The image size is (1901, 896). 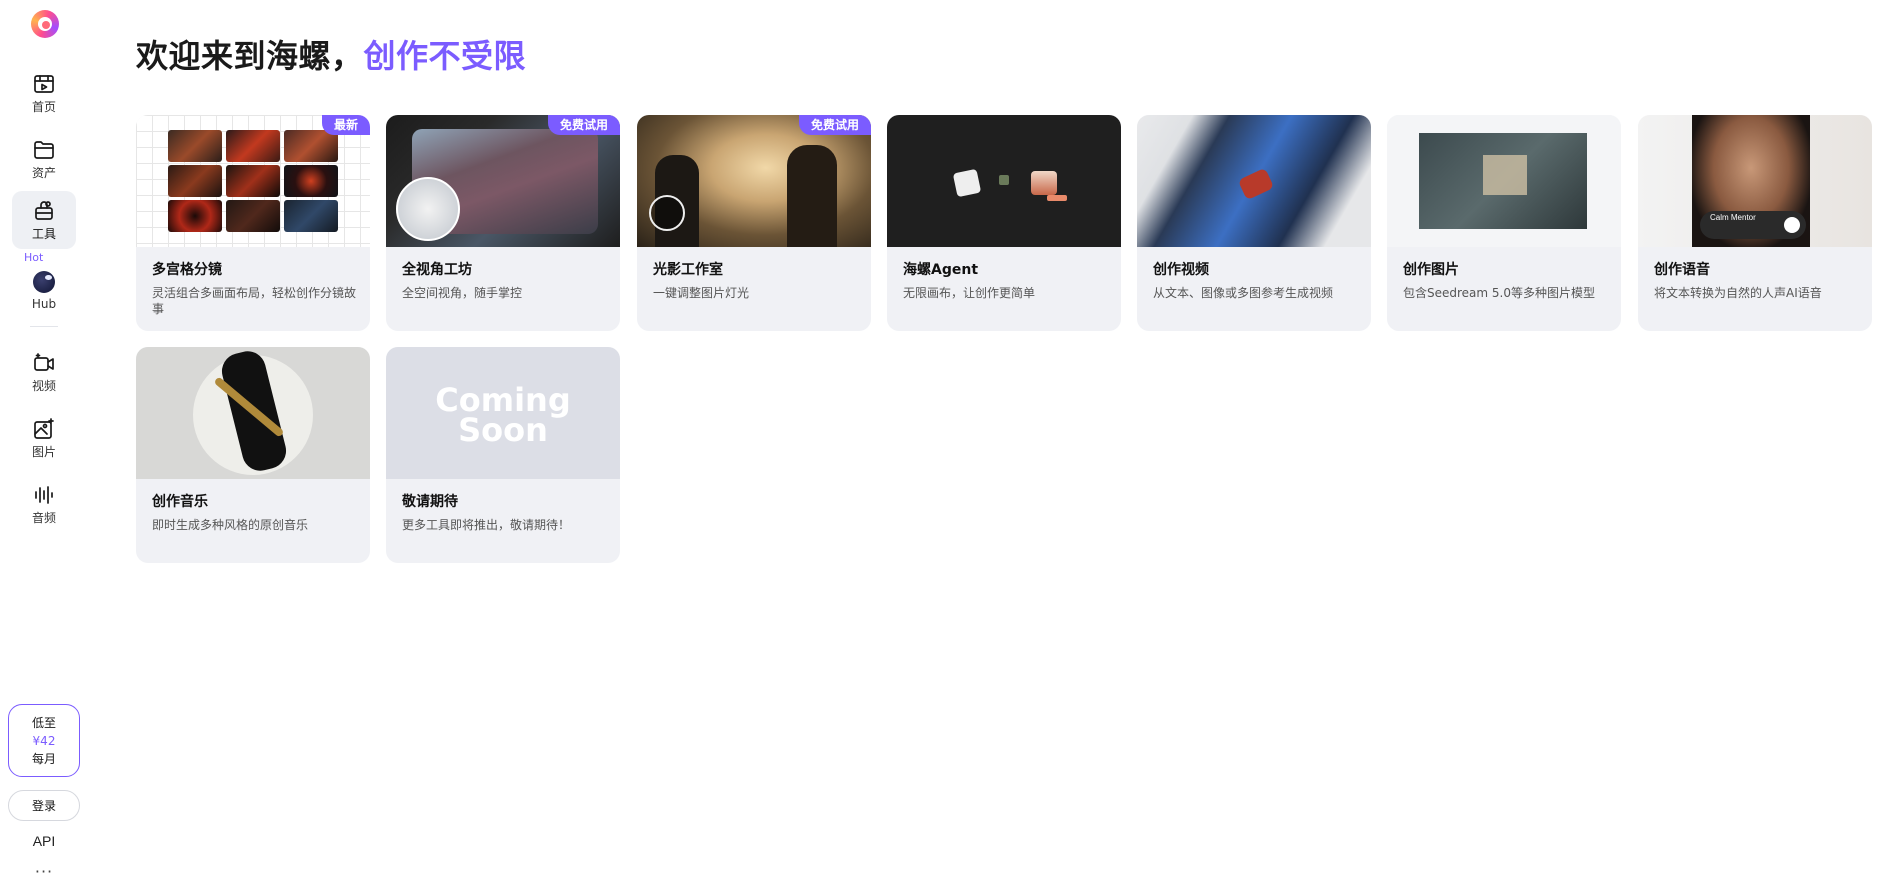 I want to click on tool-card-create-video: 创作视频 从文本、图像或多图参考生成视频, so click(x=1254, y=223).